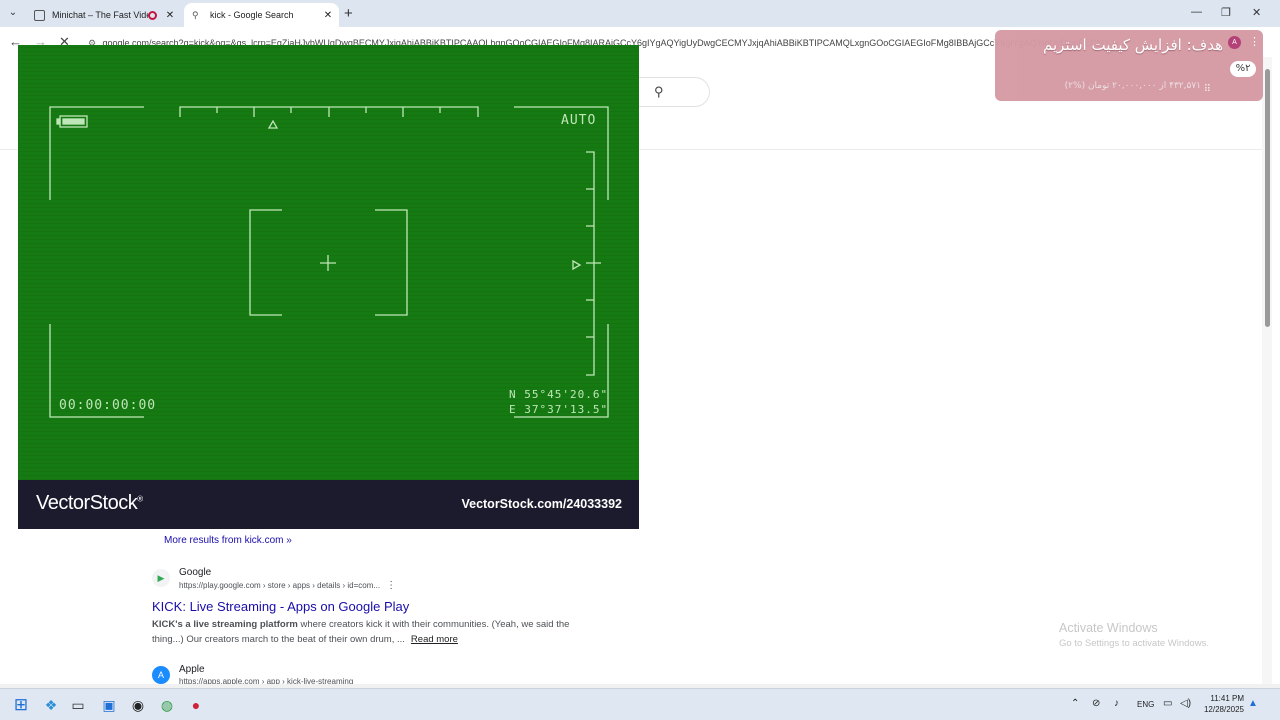 The width and height of the screenshot is (1280, 720). I want to click on obs-icon: ◉, so click(138, 705).